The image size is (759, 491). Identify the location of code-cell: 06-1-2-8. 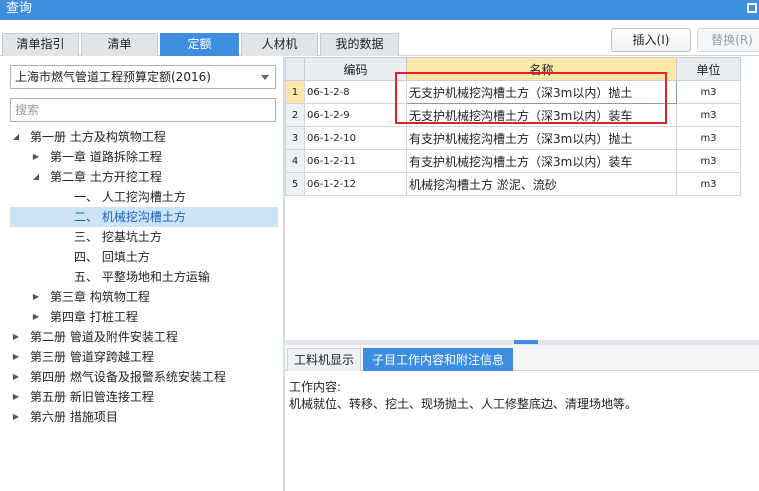
(355, 92).